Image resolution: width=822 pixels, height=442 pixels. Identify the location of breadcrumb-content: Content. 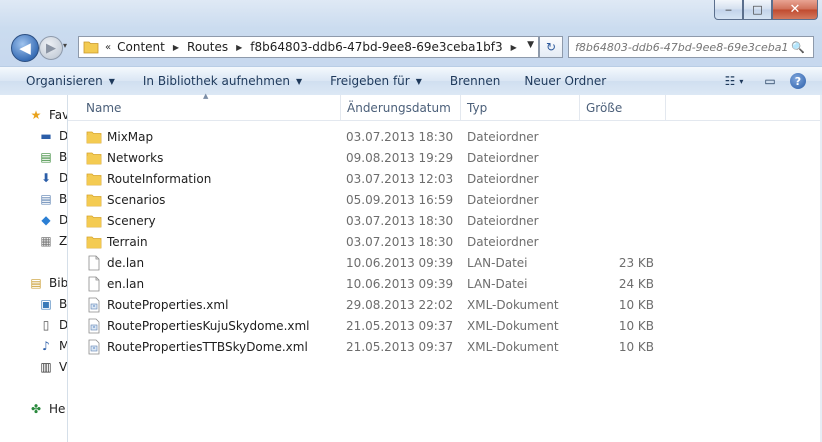
(141, 47).